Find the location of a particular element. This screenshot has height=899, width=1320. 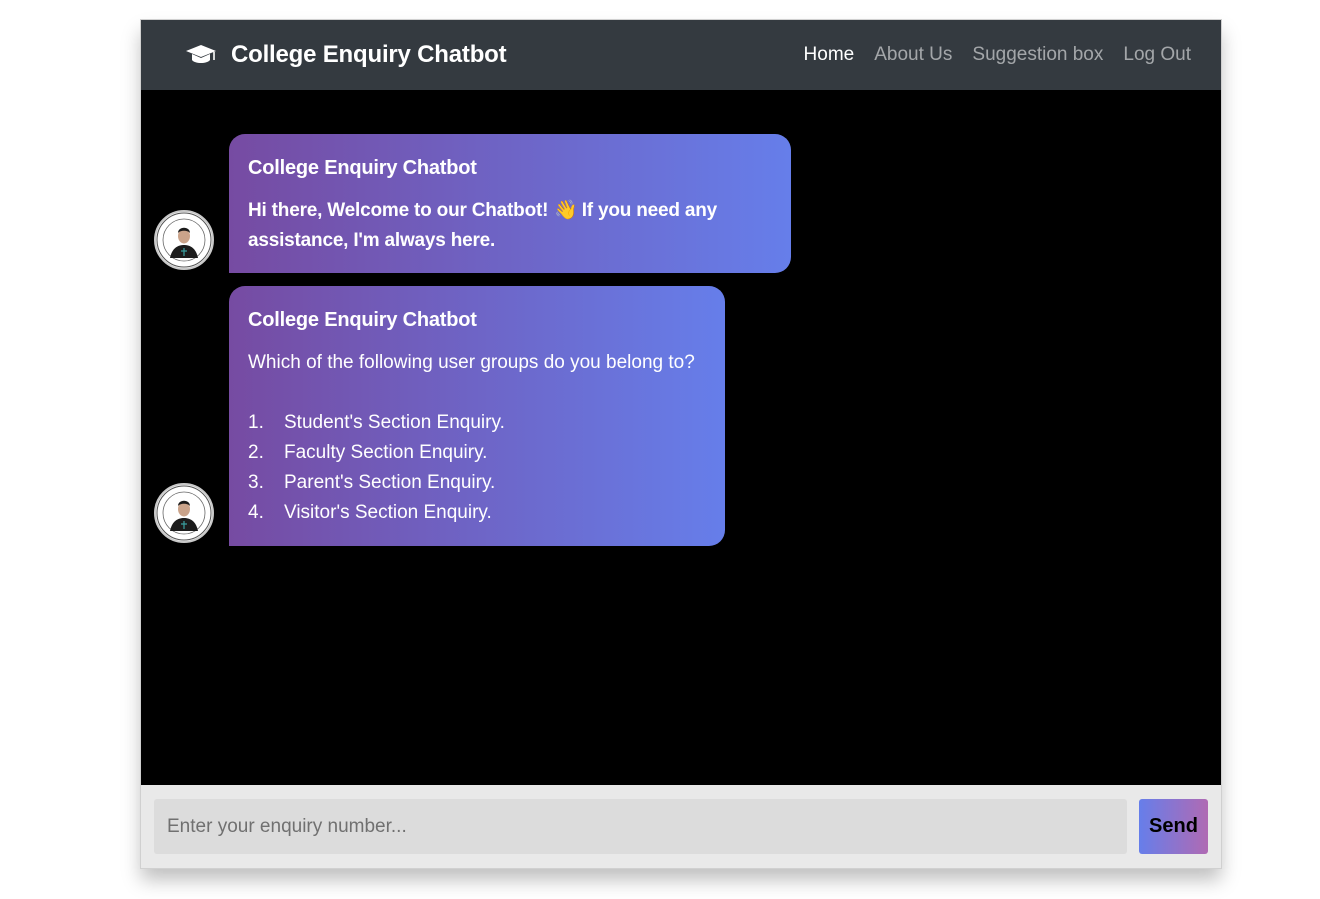

nav-link-home: Home is located at coordinates (829, 55).